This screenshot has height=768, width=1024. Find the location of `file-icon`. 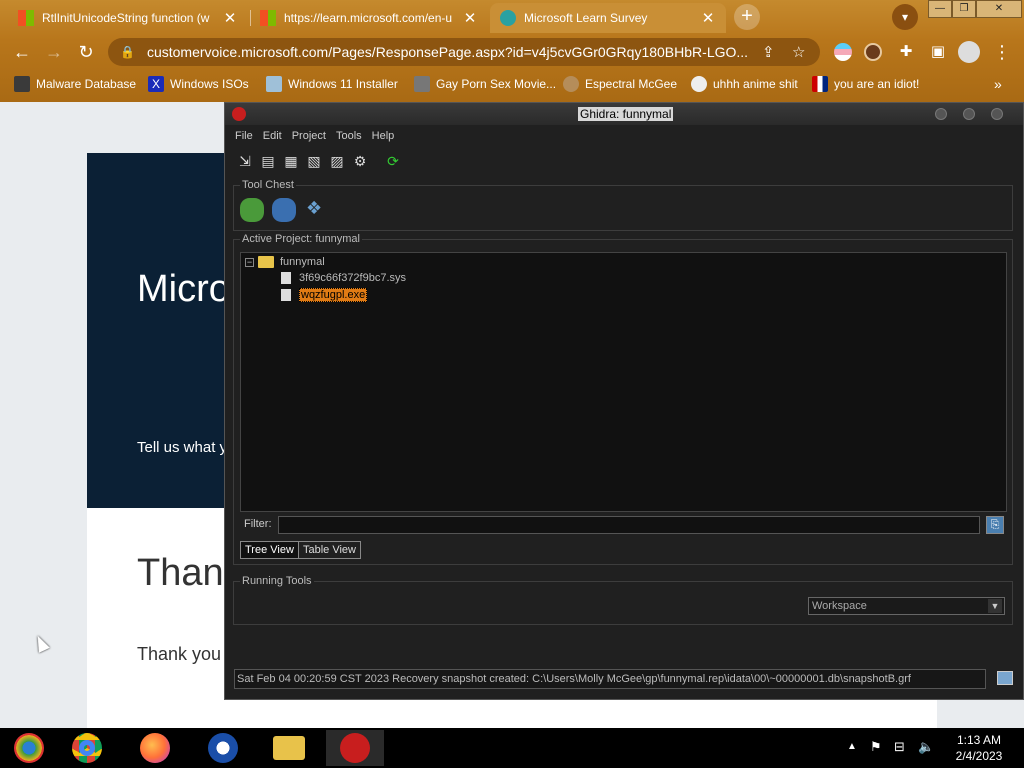

file-icon is located at coordinates (286, 278).